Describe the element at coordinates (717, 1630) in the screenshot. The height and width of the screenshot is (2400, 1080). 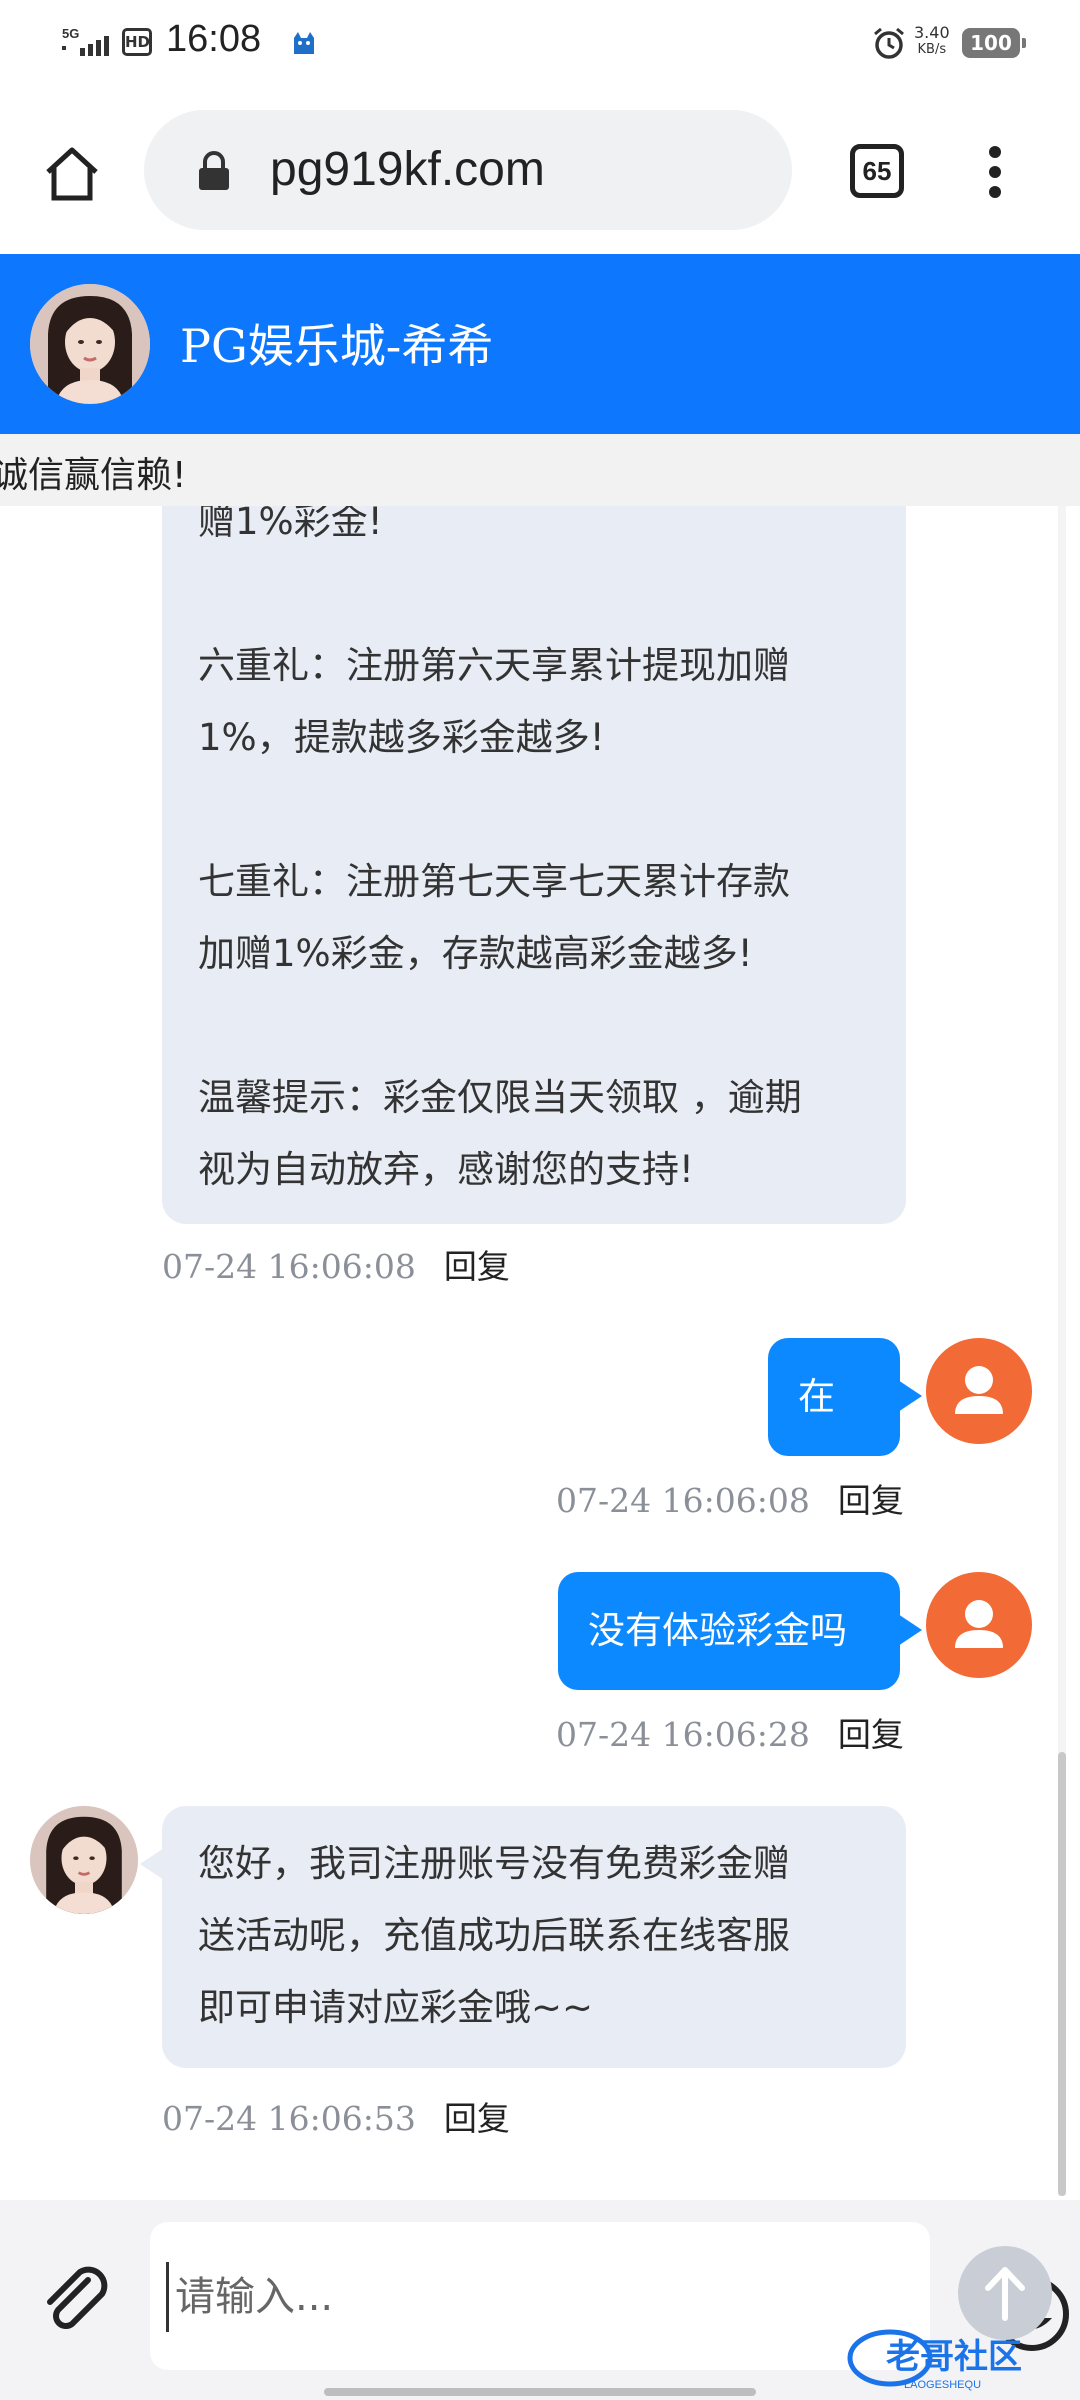
I see `message-text: 没有体验彩金吗` at that location.